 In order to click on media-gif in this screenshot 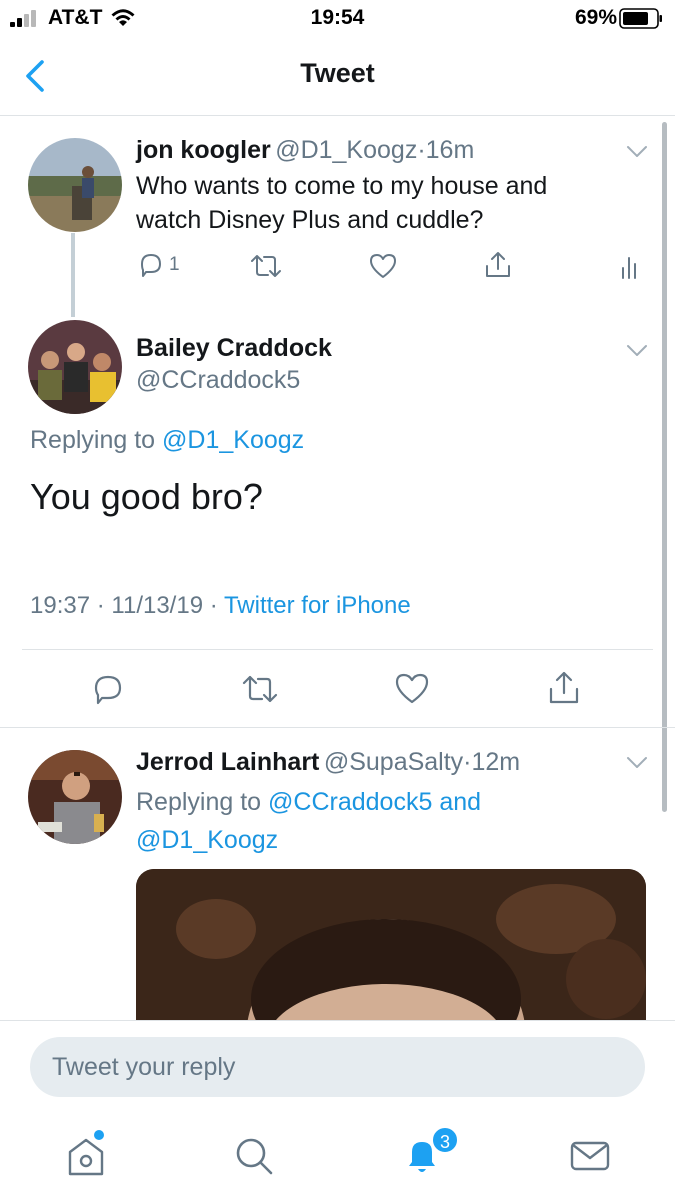, I will do `click(391, 944)`.